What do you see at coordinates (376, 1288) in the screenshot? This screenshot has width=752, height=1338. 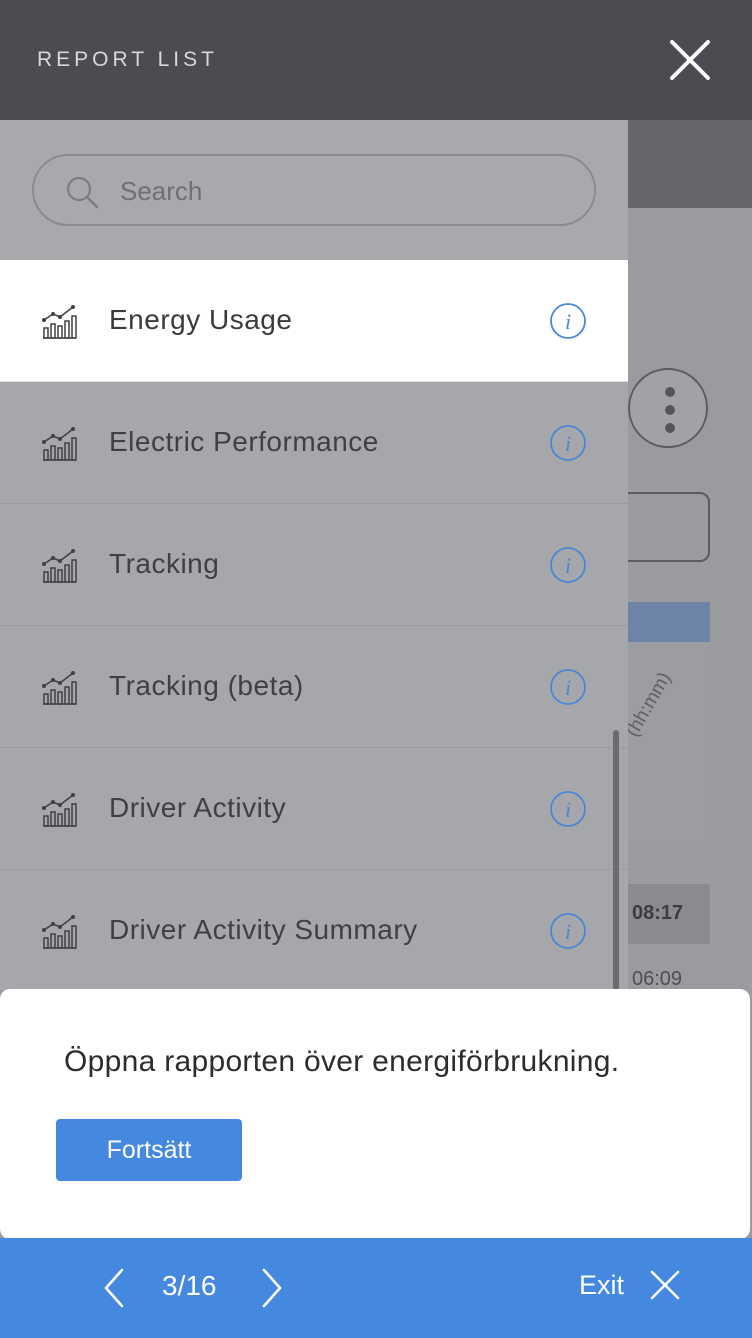 I see `tour-navigation: 3/16 Exit` at bounding box center [376, 1288].